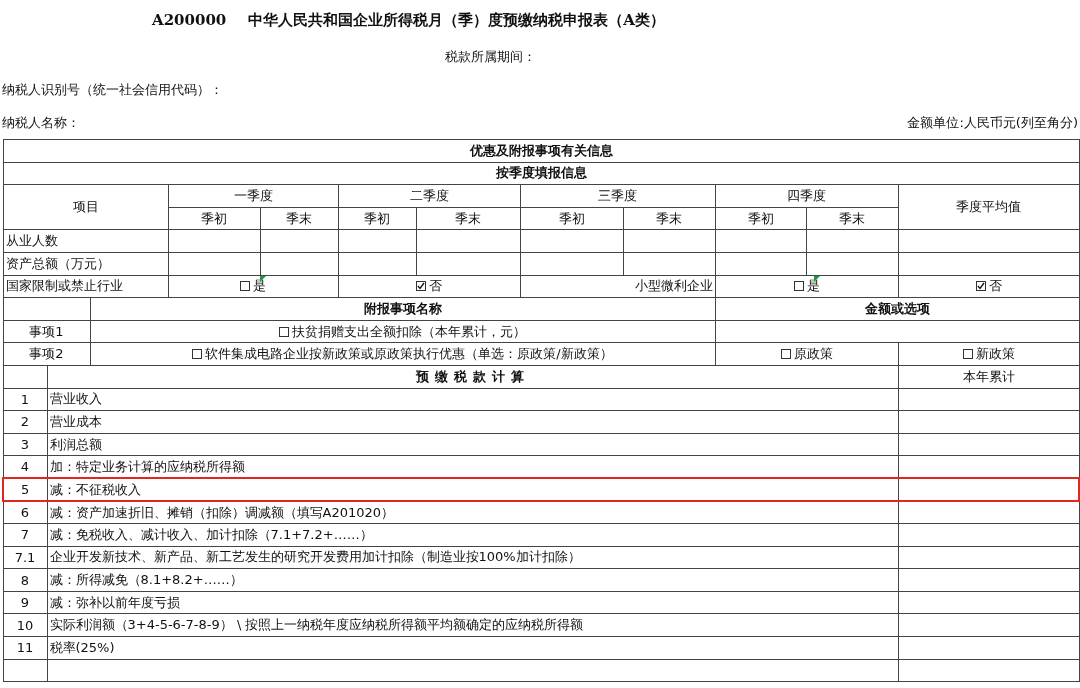 The image size is (1080, 688). What do you see at coordinates (25, 489) in the screenshot?
I see `row-number: 5` at bounding box center [25, 489].